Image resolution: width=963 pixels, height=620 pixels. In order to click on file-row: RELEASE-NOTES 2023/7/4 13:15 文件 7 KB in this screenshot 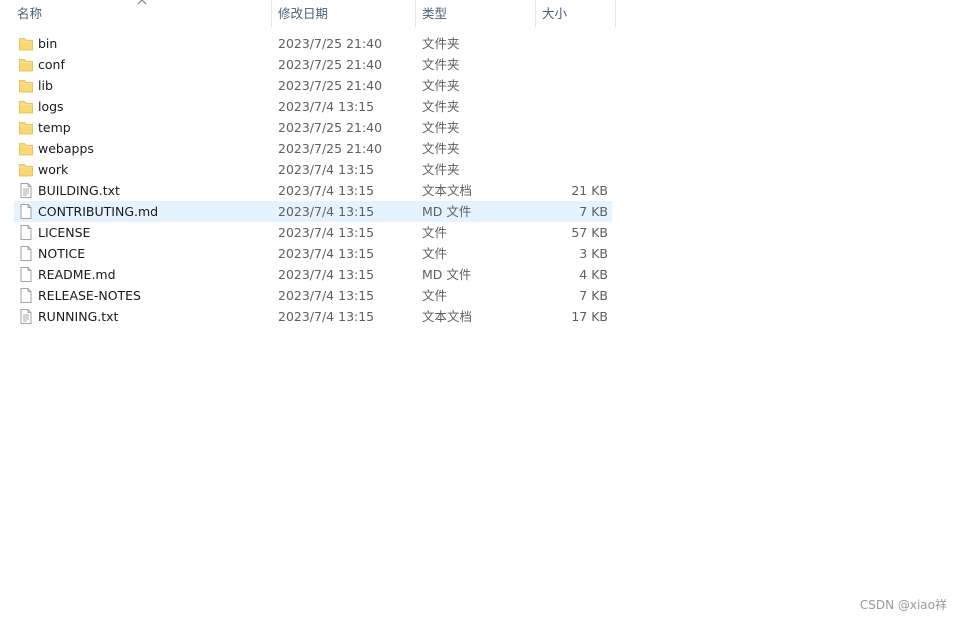, I will do `click(313, 295)`.